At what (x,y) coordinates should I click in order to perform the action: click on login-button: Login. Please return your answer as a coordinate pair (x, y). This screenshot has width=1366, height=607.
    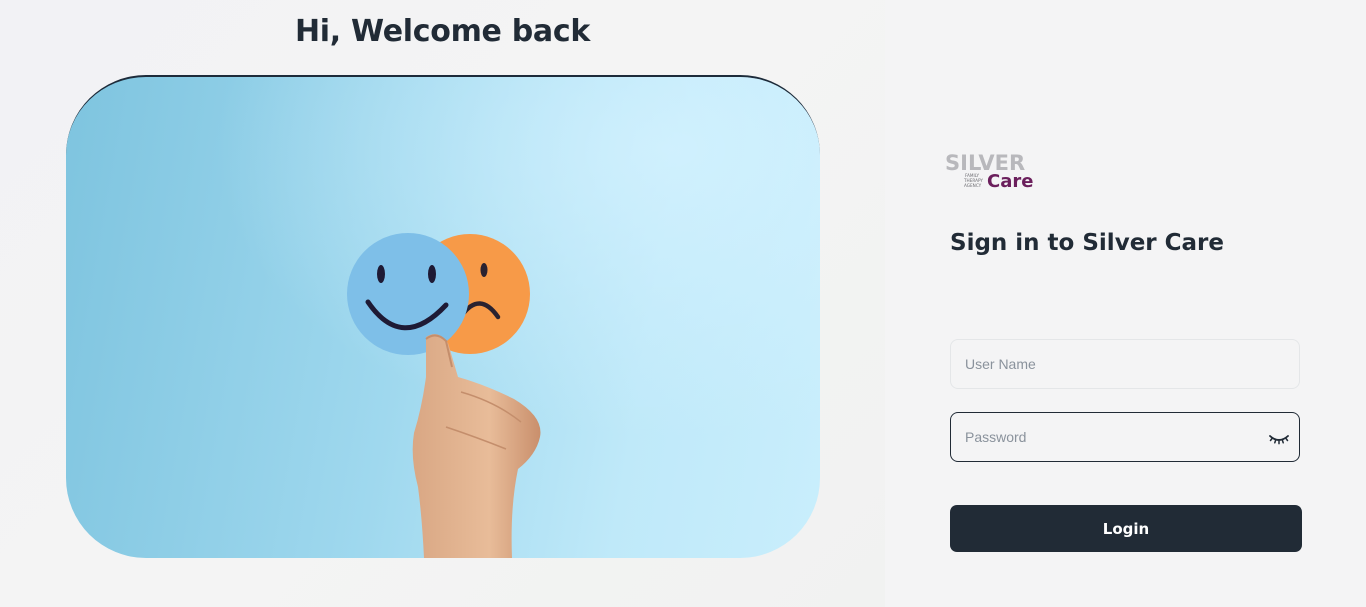
    Looking at the image, I should click on (1126, 528).